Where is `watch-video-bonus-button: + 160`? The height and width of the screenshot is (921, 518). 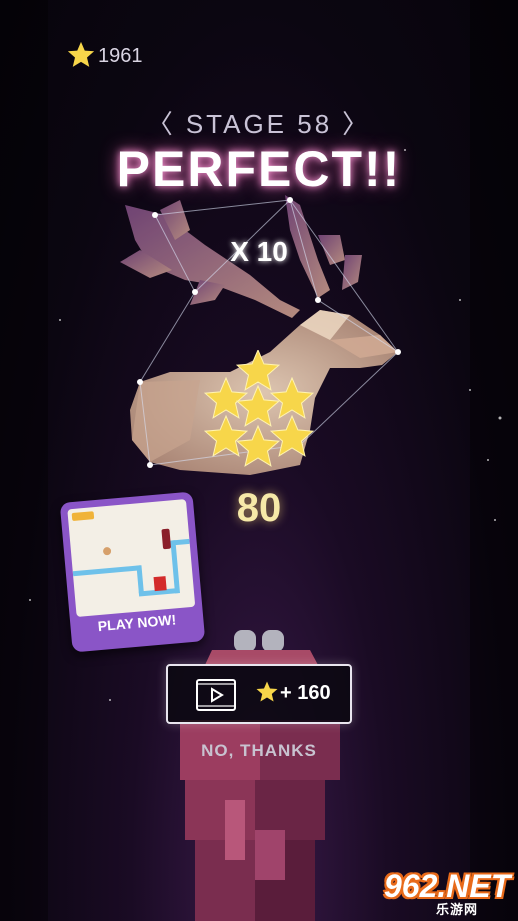
watch-video-bonus-button: + 160 is located at coordinates (259, 694).